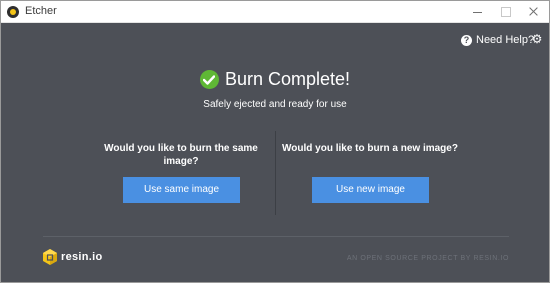  Describe the element at coordinates (370, 190) in the screenshot. I see `use-new-image-button: Use new image` at that location.